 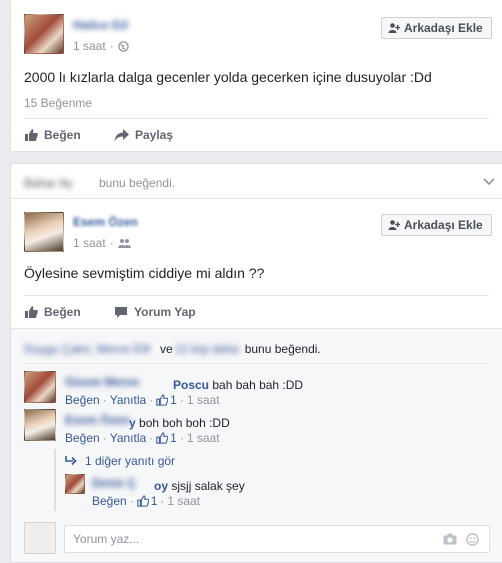 What do you see at coordinates (91, 349) in the screenshot?
I see `likers-names: Duygu Çakır, Merve Elif` at bounding box center [91, 349].